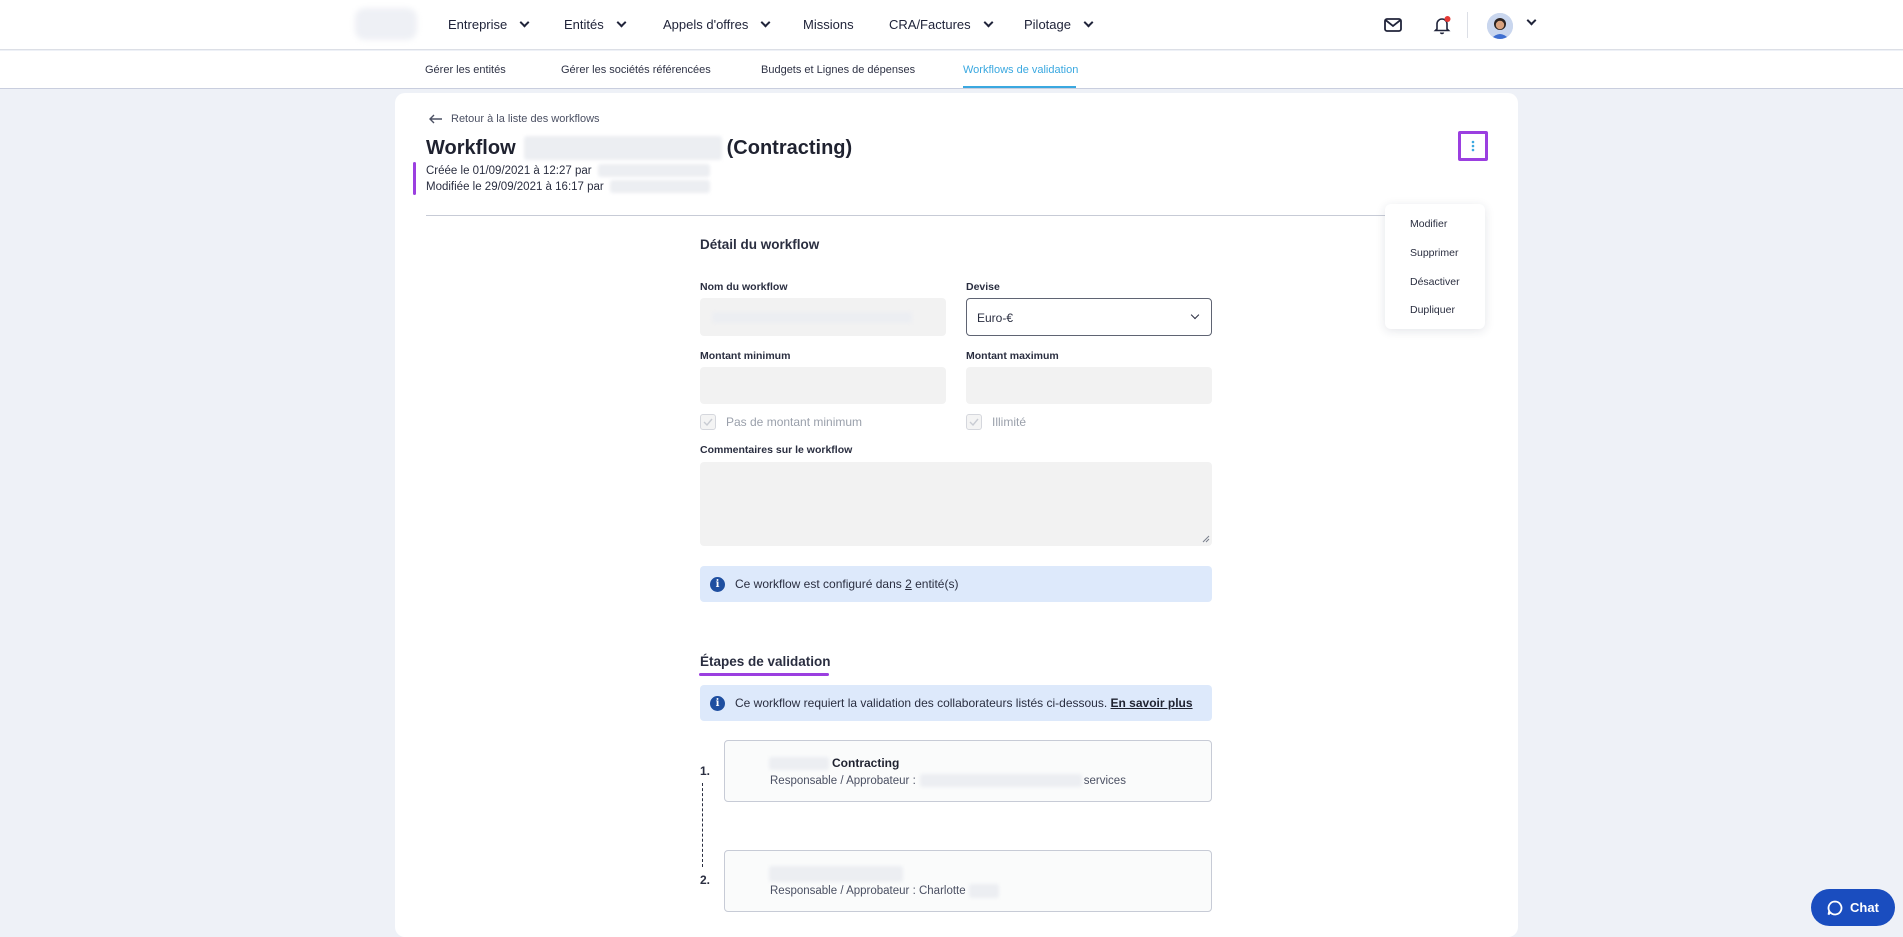 The image size is (1903, 937). I want to click on back-link: Retour à la liste des workflows, so click(514, 119).